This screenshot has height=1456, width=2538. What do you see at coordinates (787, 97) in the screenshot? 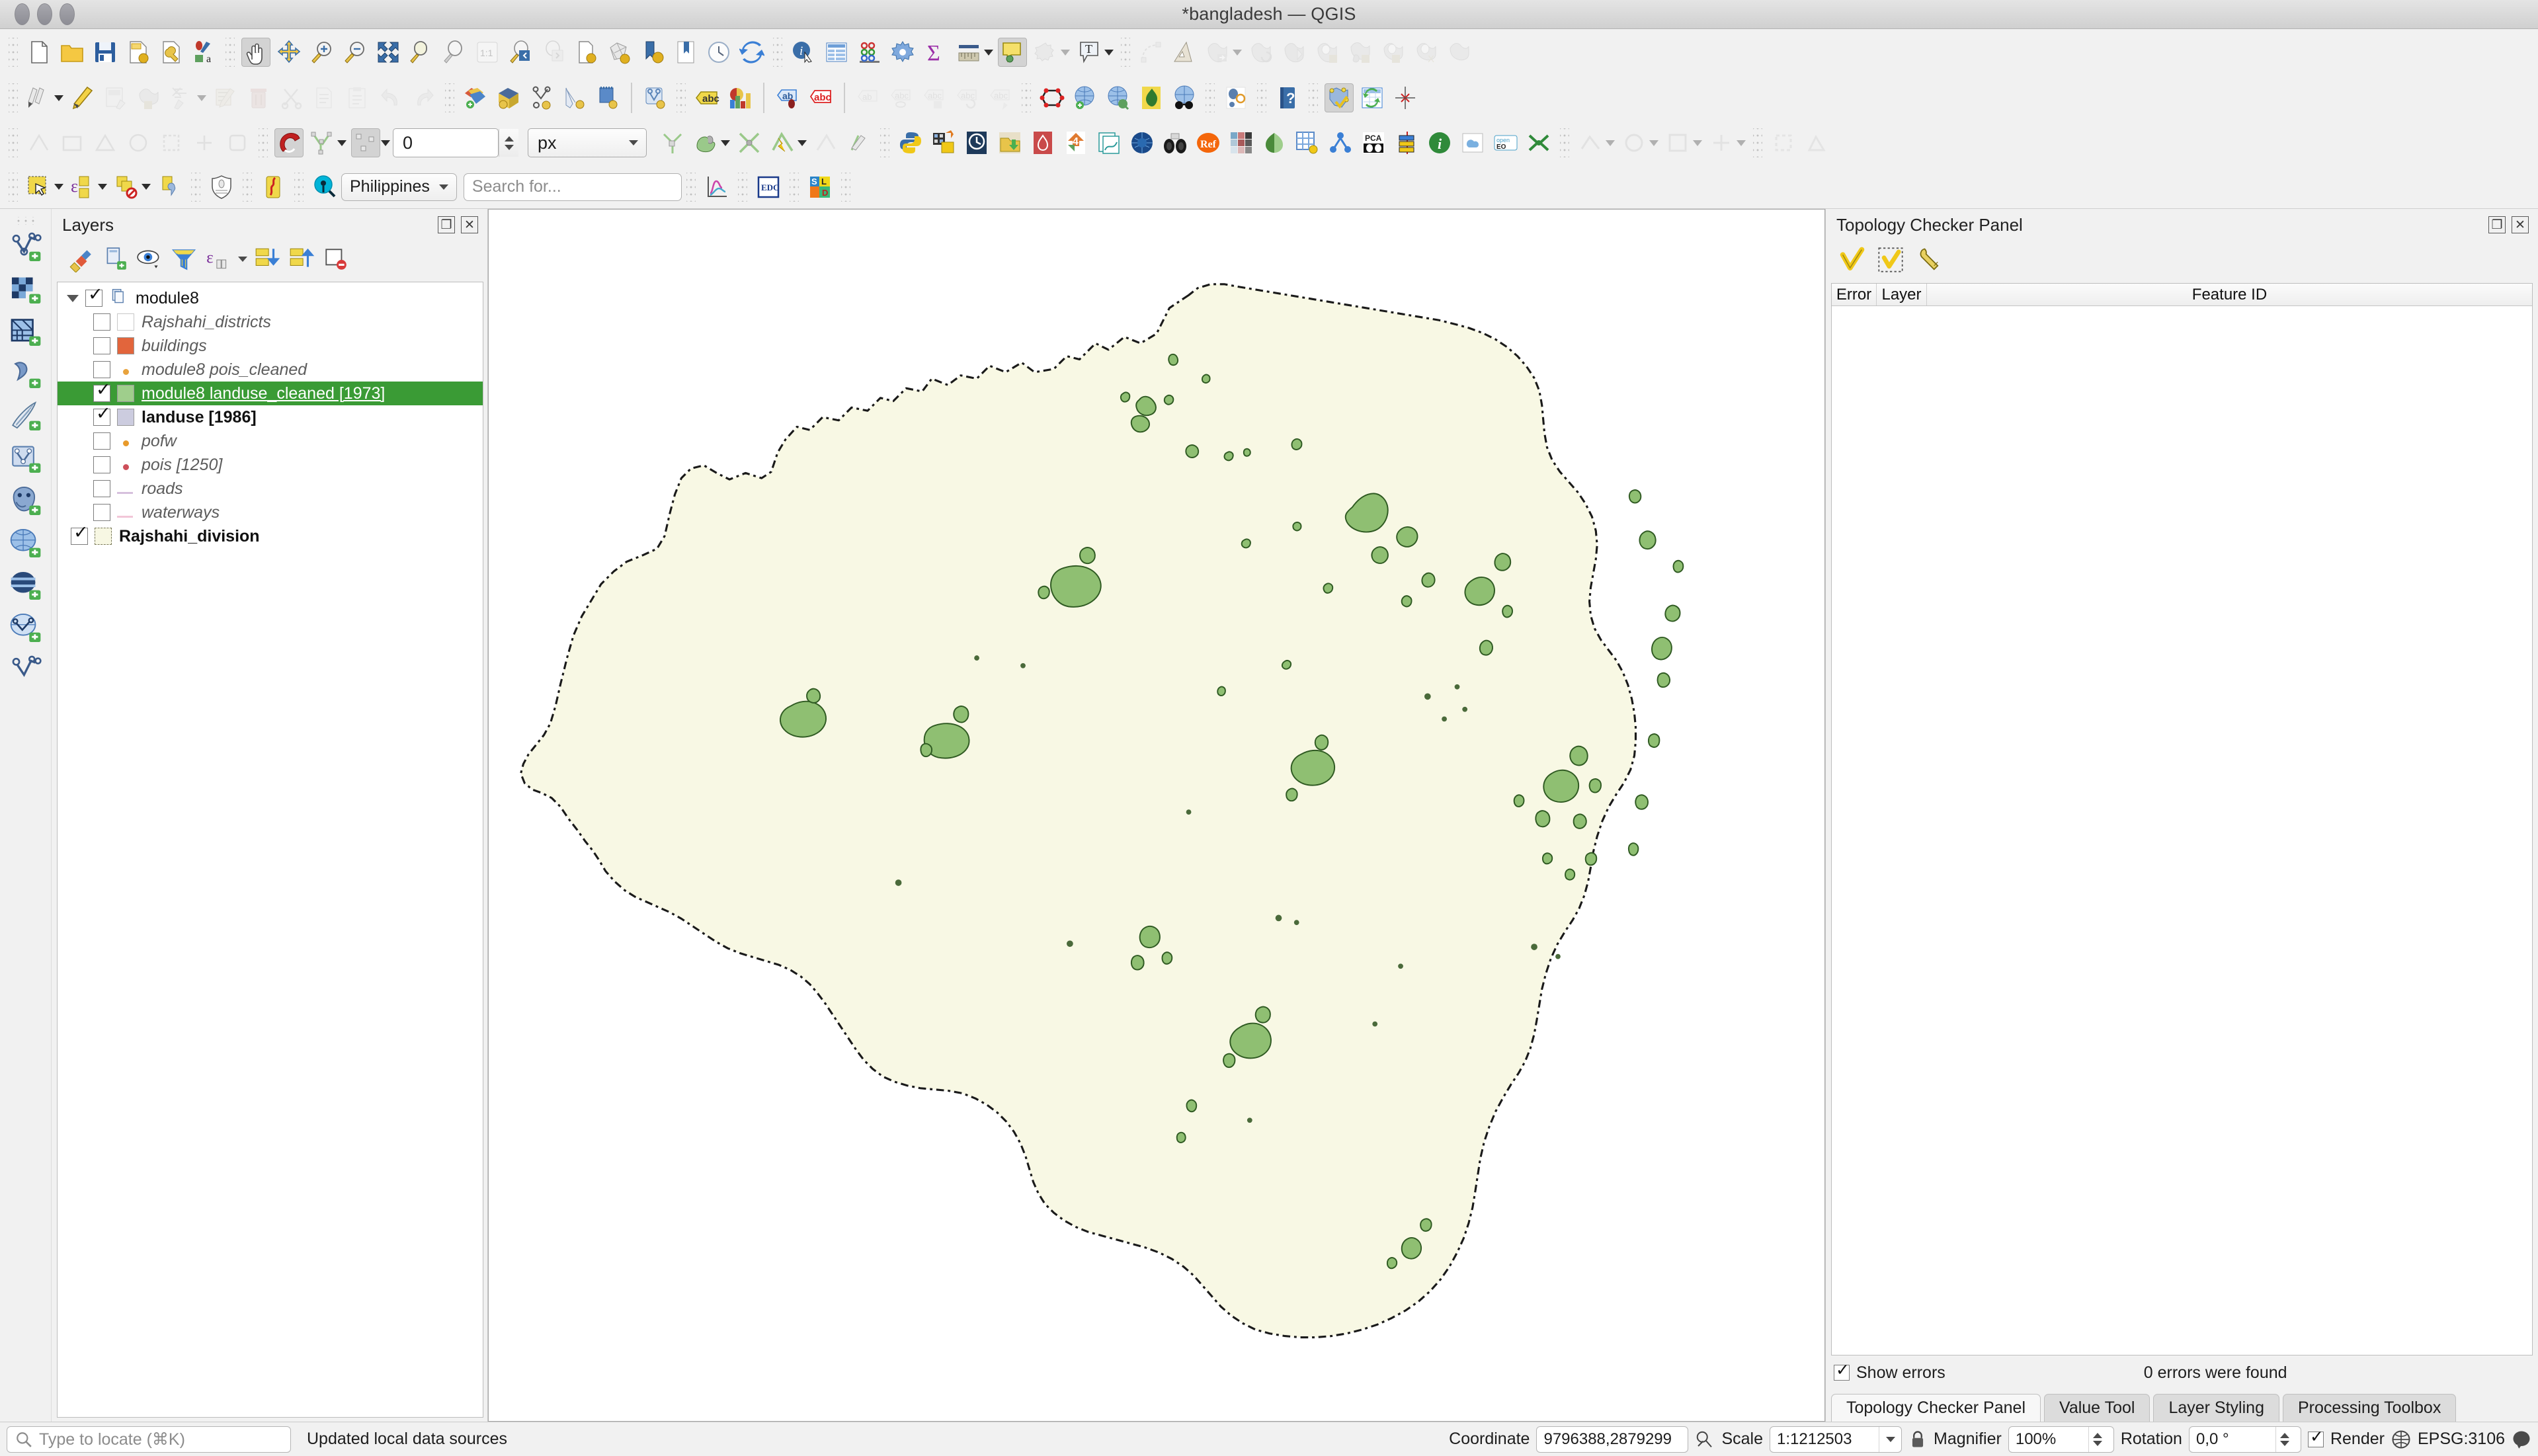
I see `highlight-pinned-labels-button: ab` at bounding box center [787, 97].